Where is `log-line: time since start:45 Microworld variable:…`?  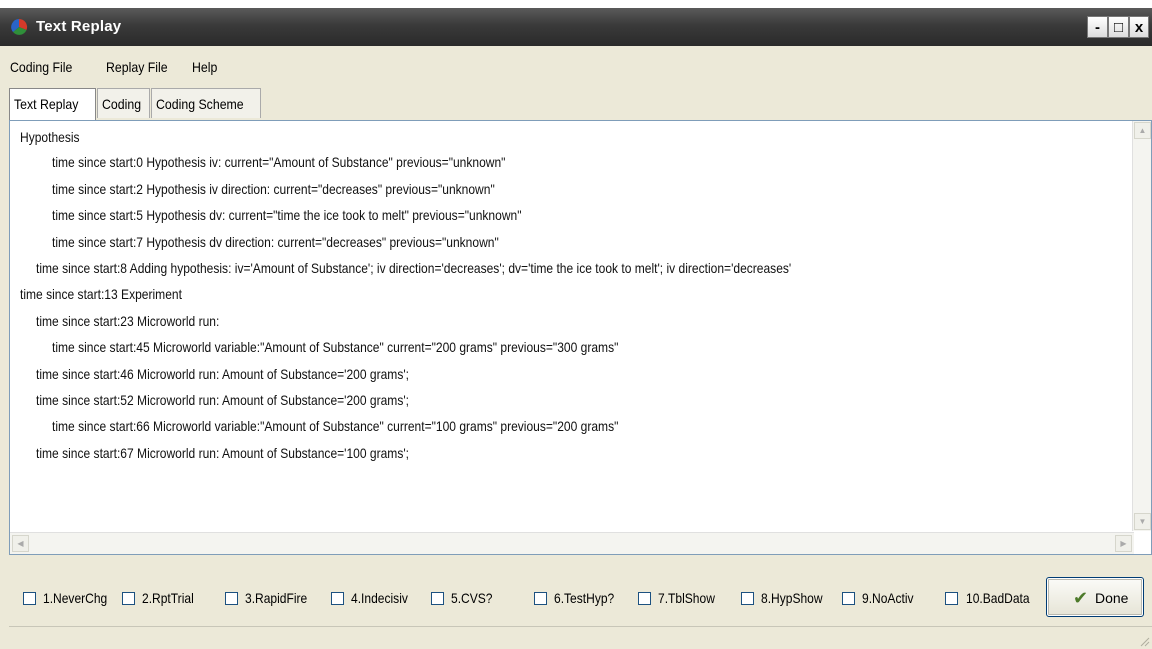
log-line: time since start:45 Microworld variable:… is located at coordinates (335, 347).